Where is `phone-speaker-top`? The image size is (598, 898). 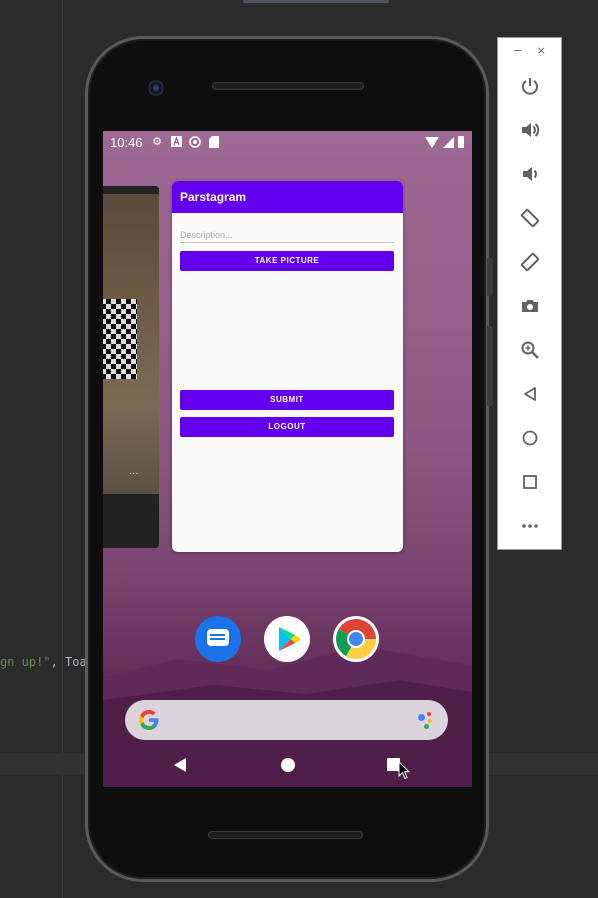
phone-speaker-top is located at coordinates (288, 86).